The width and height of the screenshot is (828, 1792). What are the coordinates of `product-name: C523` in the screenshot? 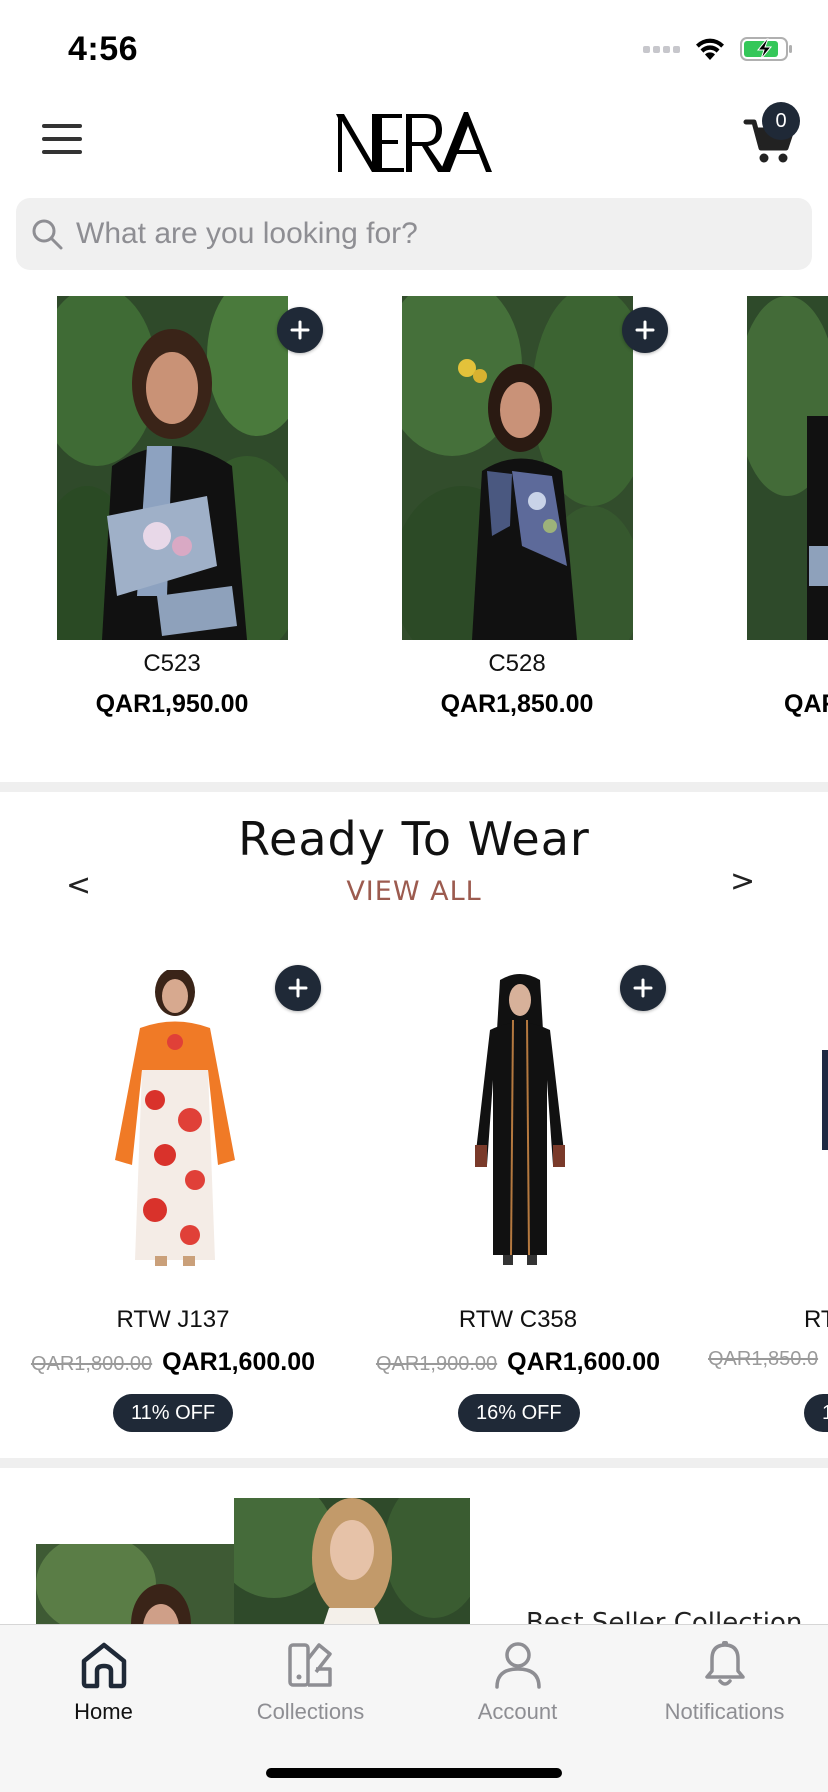 It's located at (172, 663).